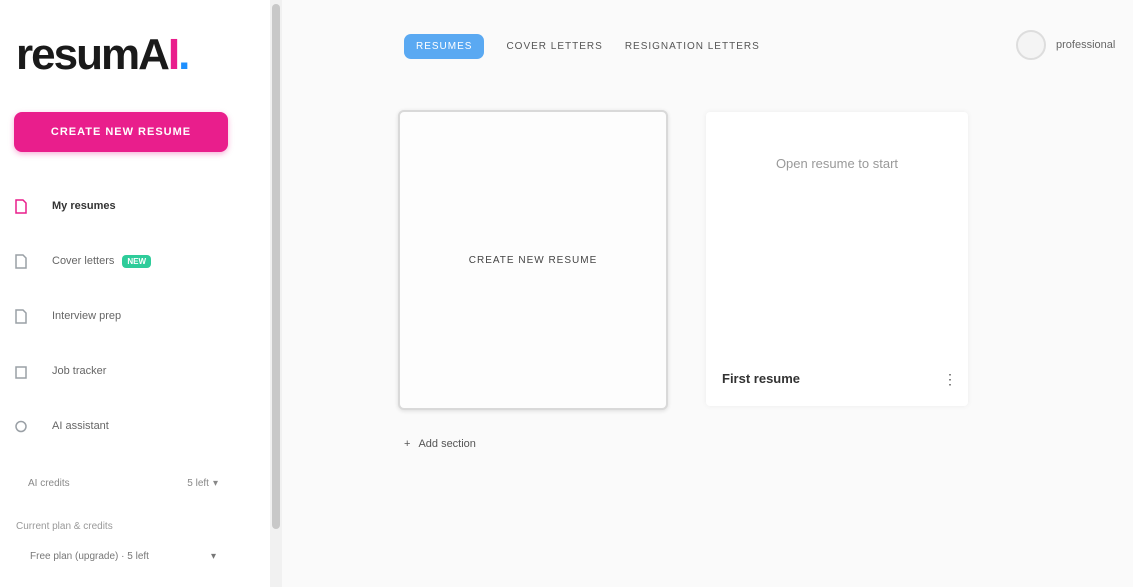  What do you see at coordinates (692, 46) in the screenshot?
I see `tab-resignation-letters: Resignation letters` at bounding box center [692, 46].